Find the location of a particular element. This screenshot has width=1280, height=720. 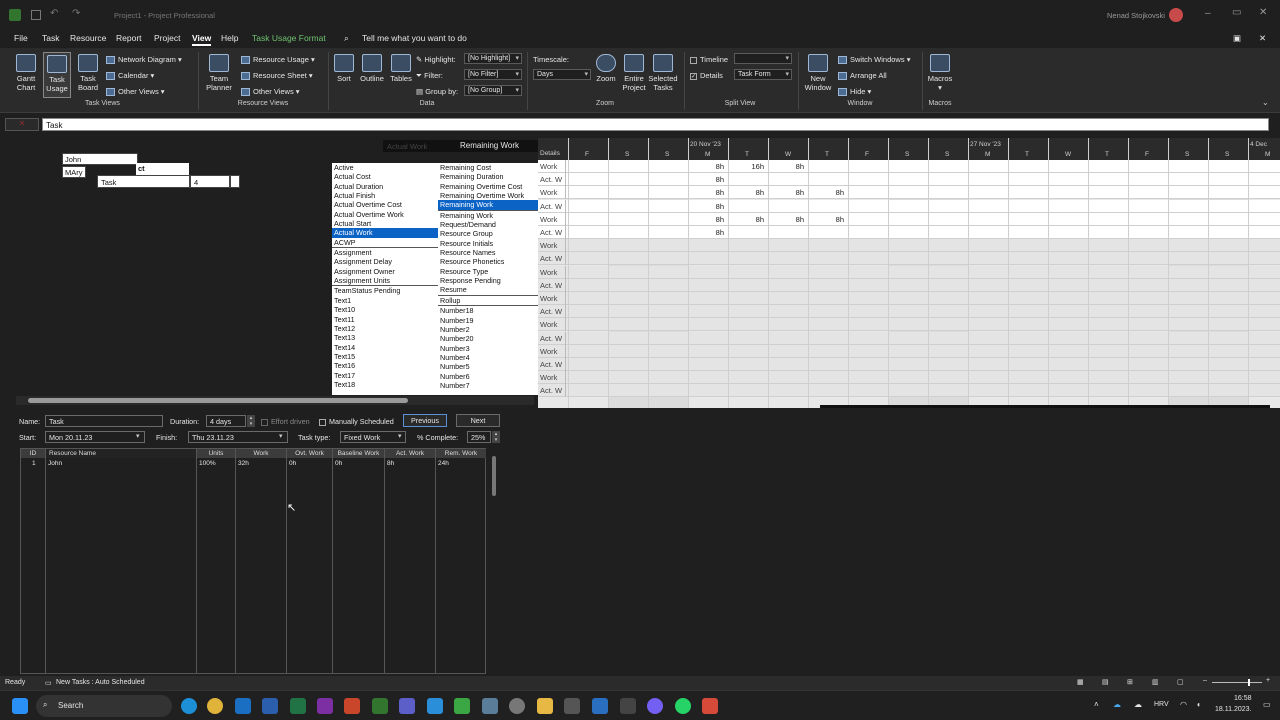

field-list-item: Text17 is located at coordinates (385, 375).